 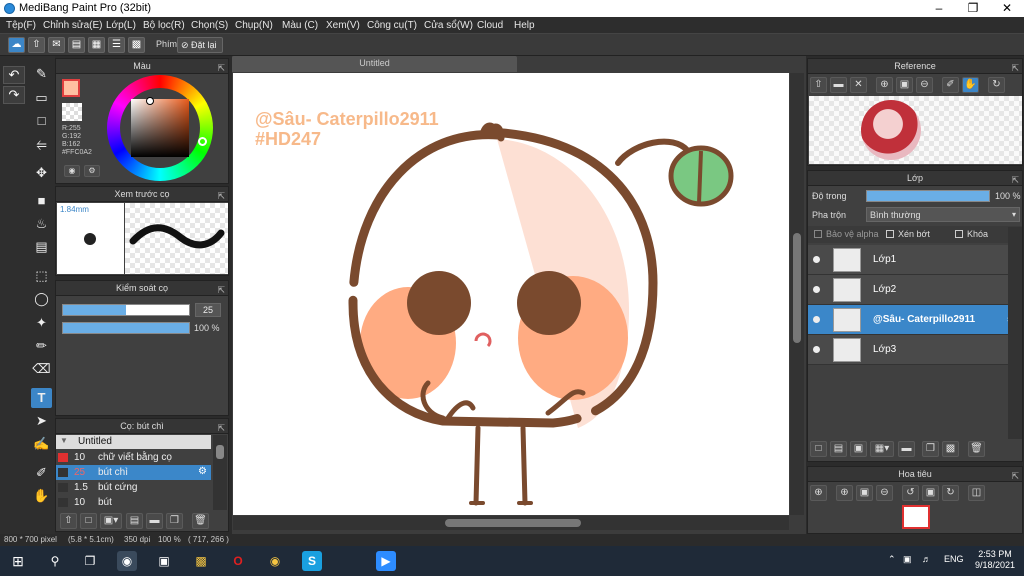 What do you see at coordinates (312, 561) in the screenshot?
I see `skype-taskbar-icon: S` at bounding box center [312, 561].